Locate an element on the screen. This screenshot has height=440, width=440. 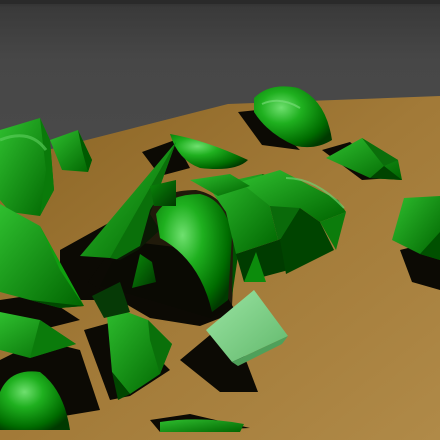
rock-top-left is located at coordinates (27, 167).